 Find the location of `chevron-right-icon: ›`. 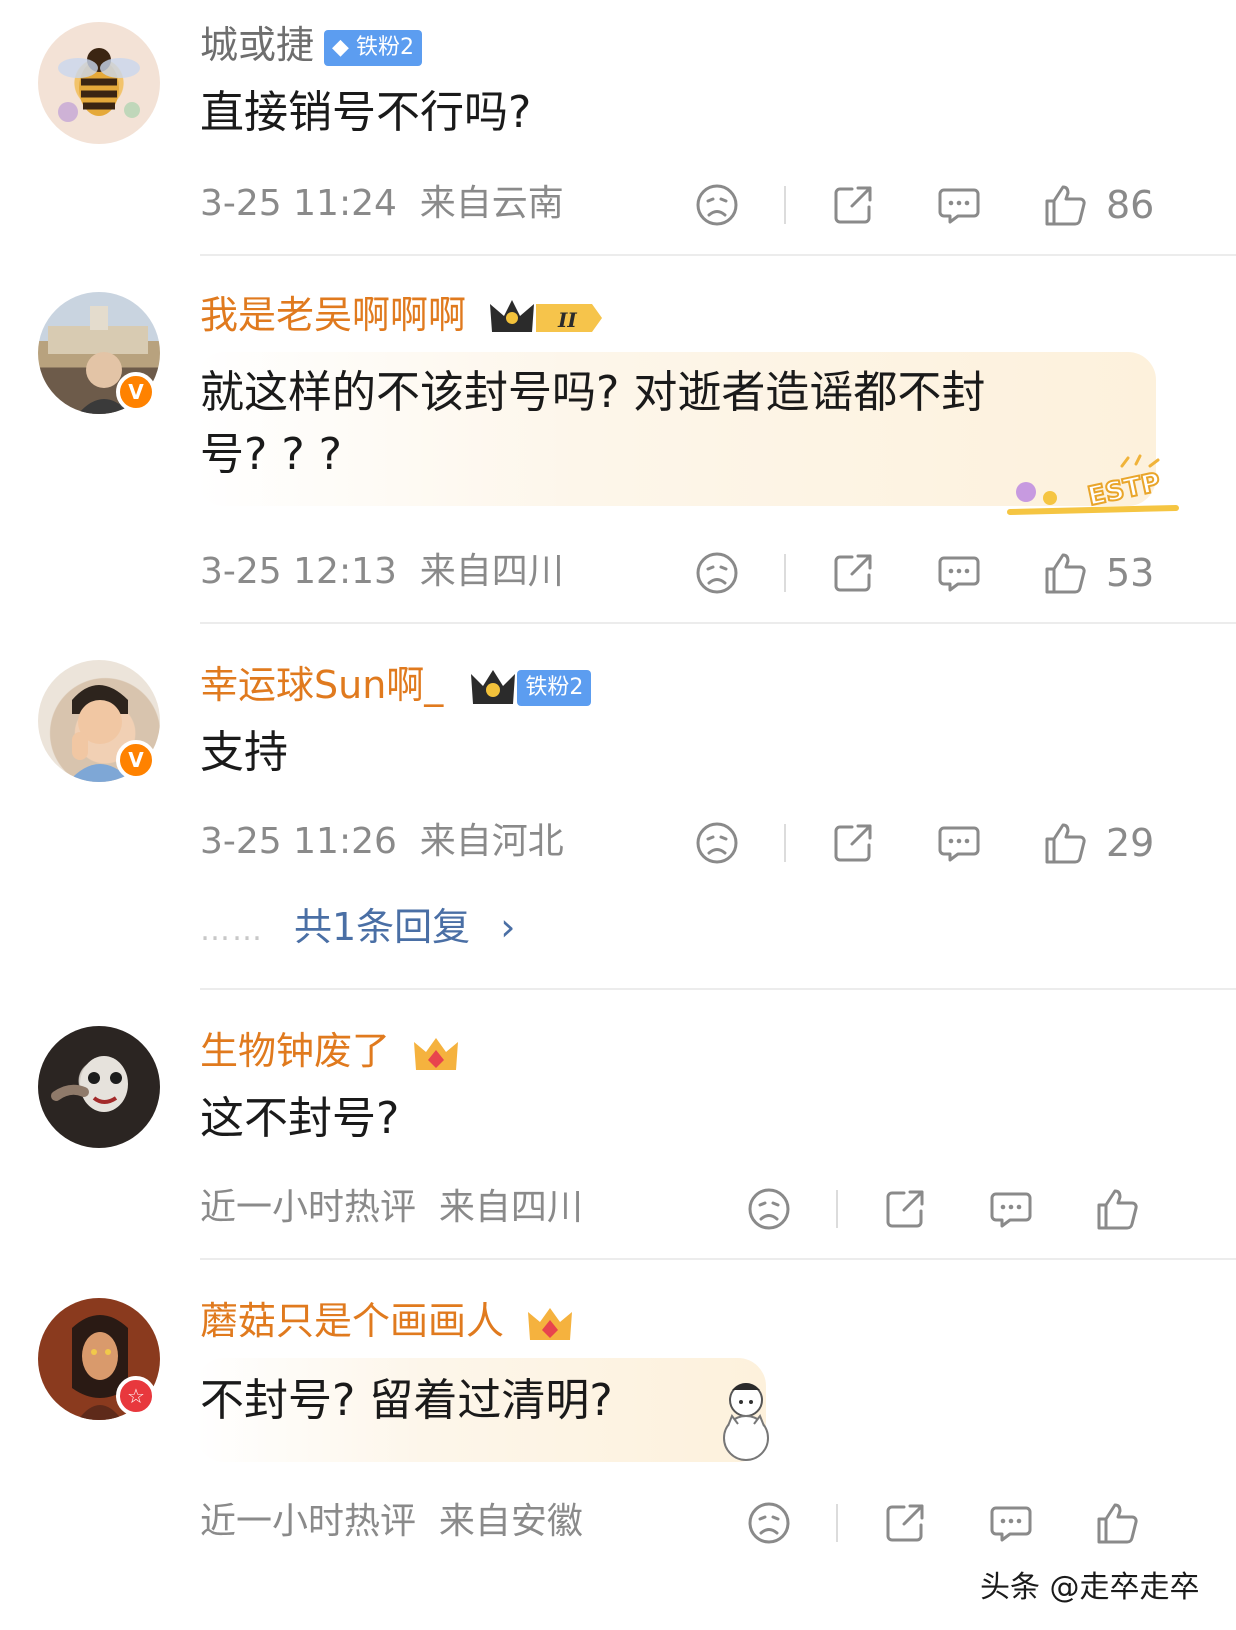

chevron-right-icon: › is located at coordinates (508, 927).